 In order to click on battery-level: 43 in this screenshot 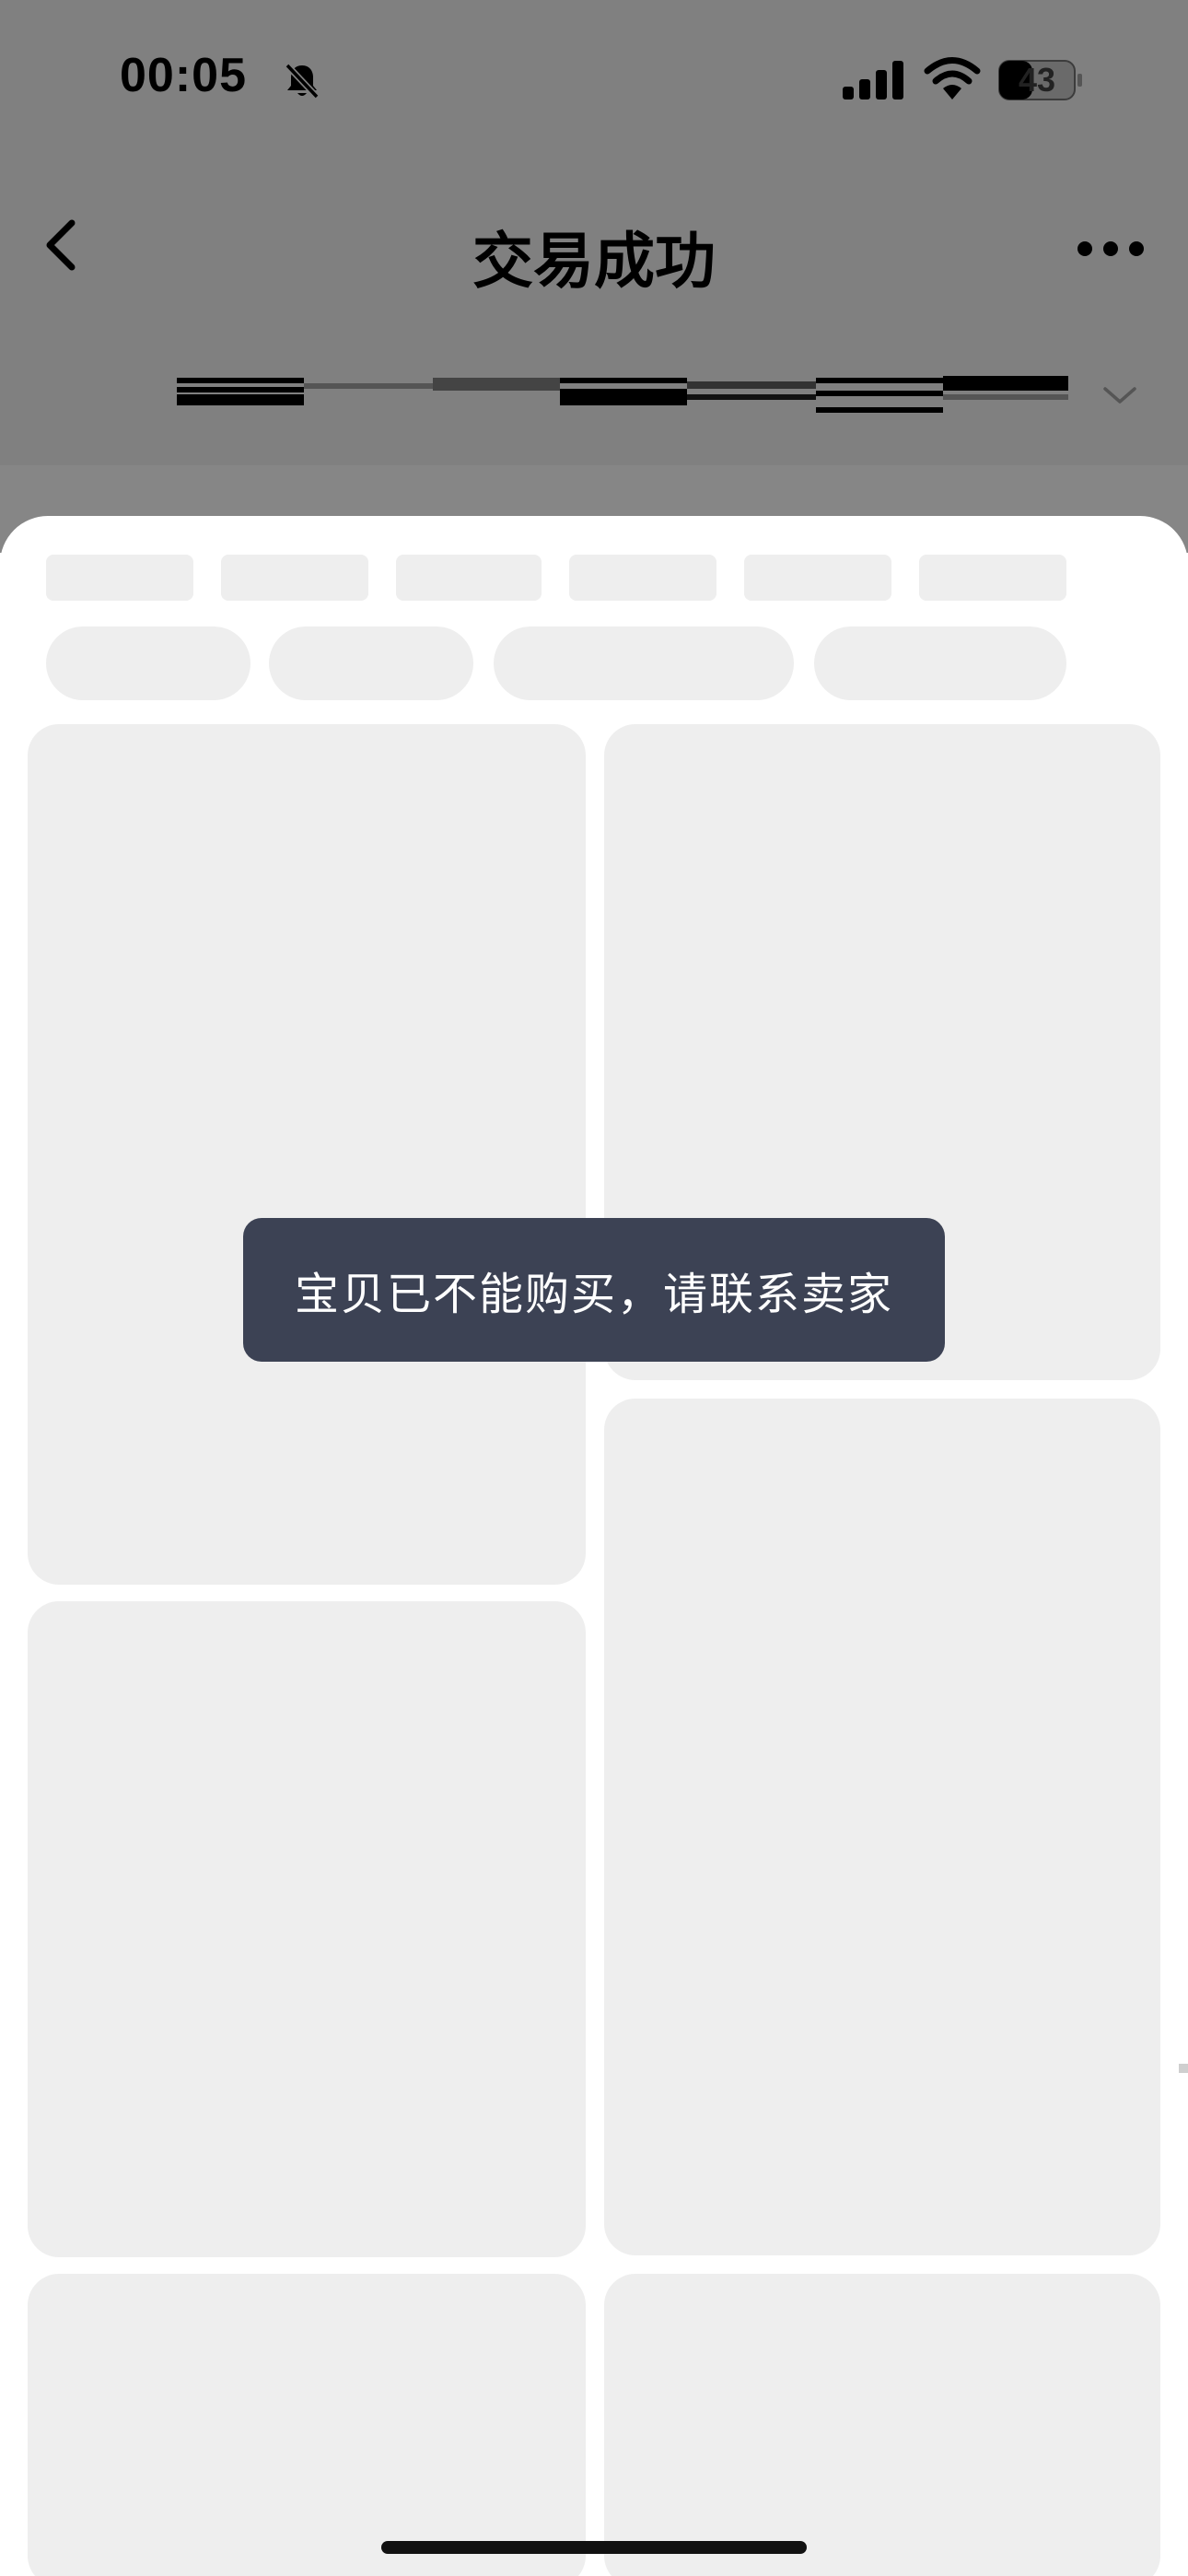, I will do `click(1037, 80)`.